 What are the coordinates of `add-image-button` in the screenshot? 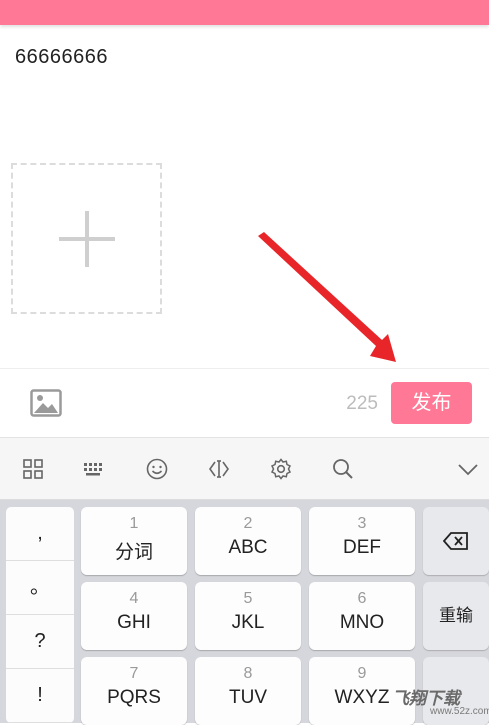 It's located at (86, 238).